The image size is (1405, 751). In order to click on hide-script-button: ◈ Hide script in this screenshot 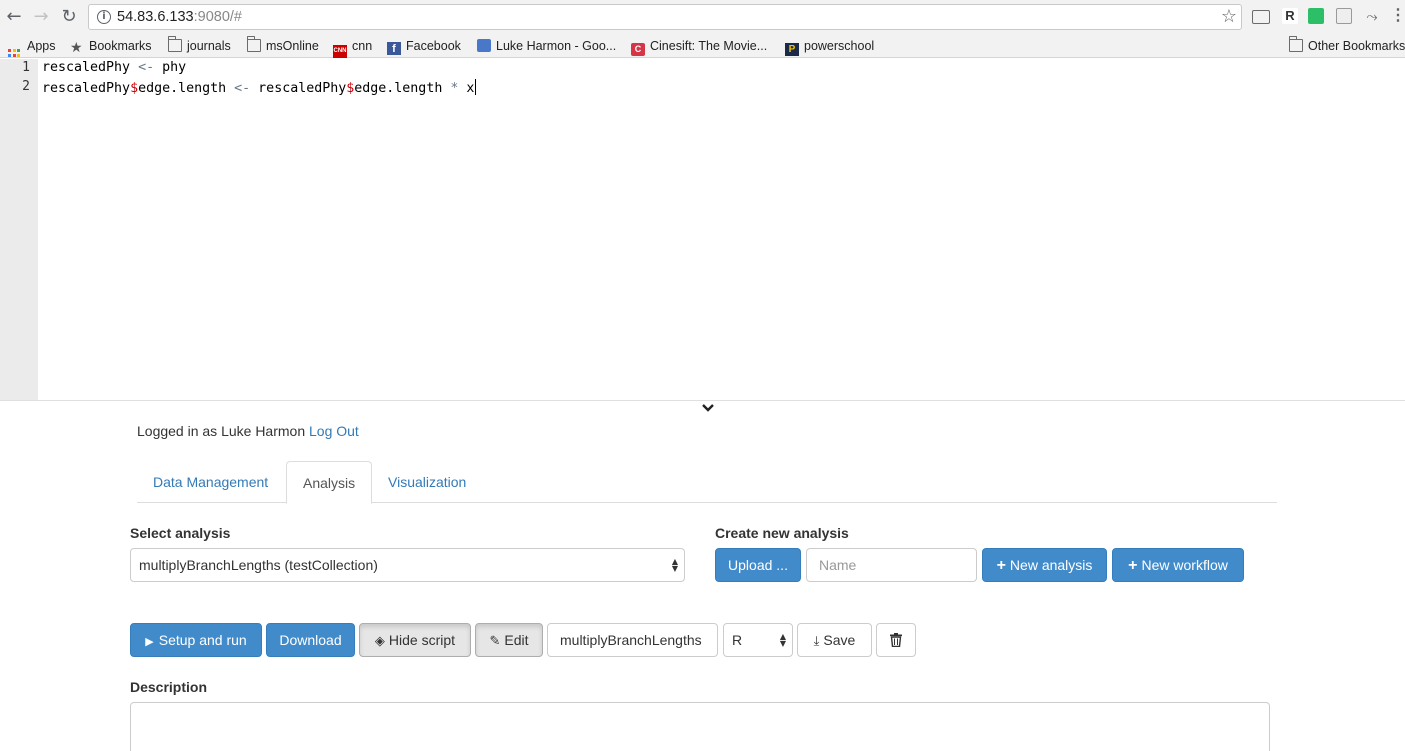, I will do `click(415, 640)`.